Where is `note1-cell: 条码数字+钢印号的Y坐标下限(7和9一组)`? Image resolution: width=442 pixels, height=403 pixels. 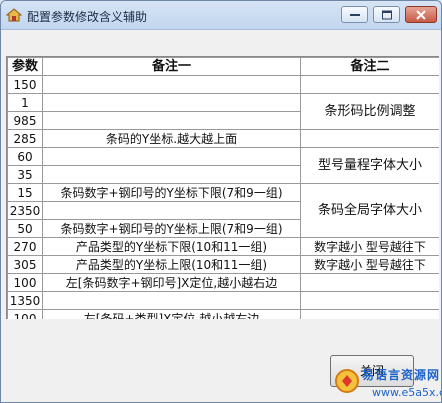 note1-cell: 条码数字+钢印号的Y坐标下限(7和9一组) is located at coordinates (171, 192).